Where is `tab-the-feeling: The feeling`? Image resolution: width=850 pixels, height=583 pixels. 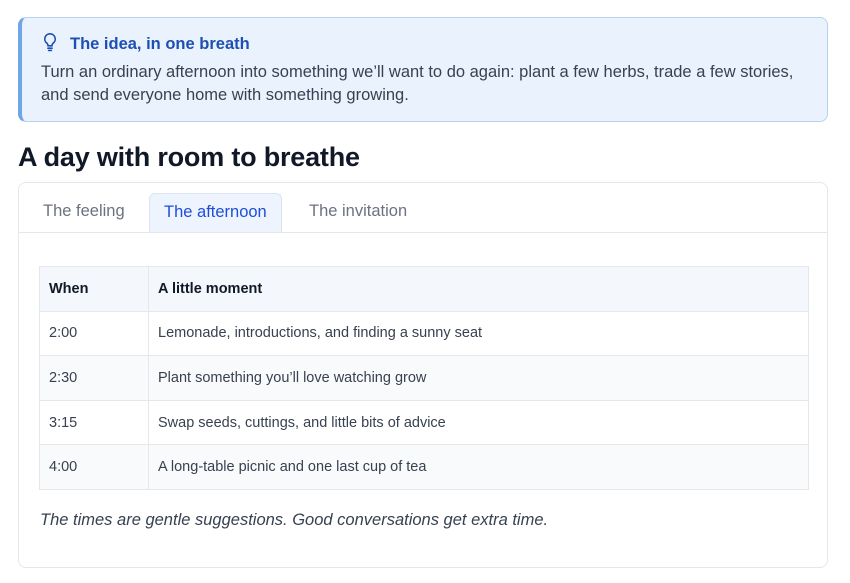 tab-the-feeling: The feeling is located at coordinates (84, 212).